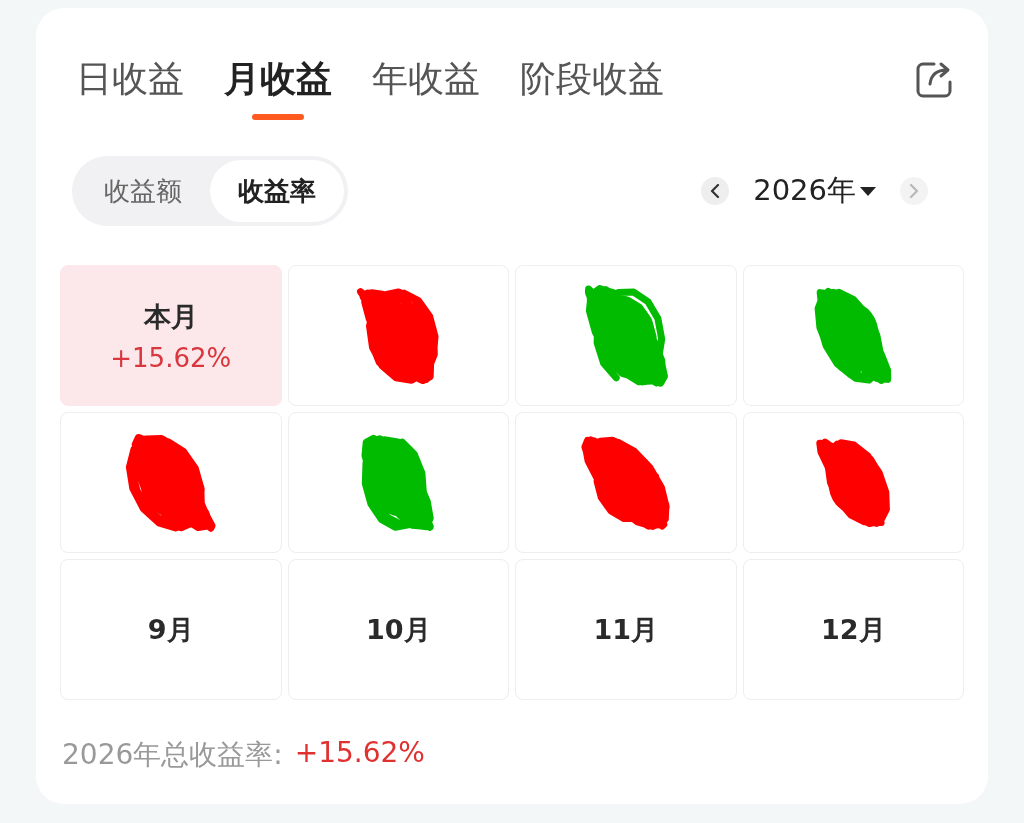  I want to click on share-icon, so click(934, 80).